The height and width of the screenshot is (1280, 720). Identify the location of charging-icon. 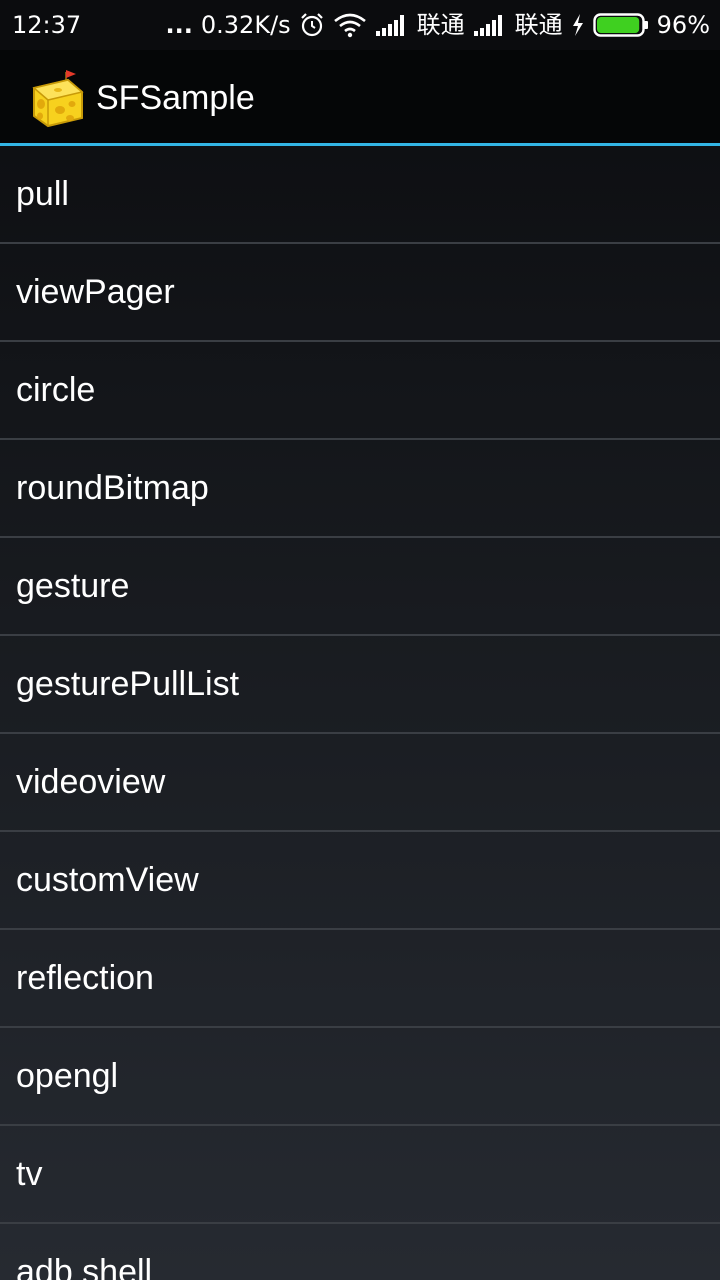
(578, 25).